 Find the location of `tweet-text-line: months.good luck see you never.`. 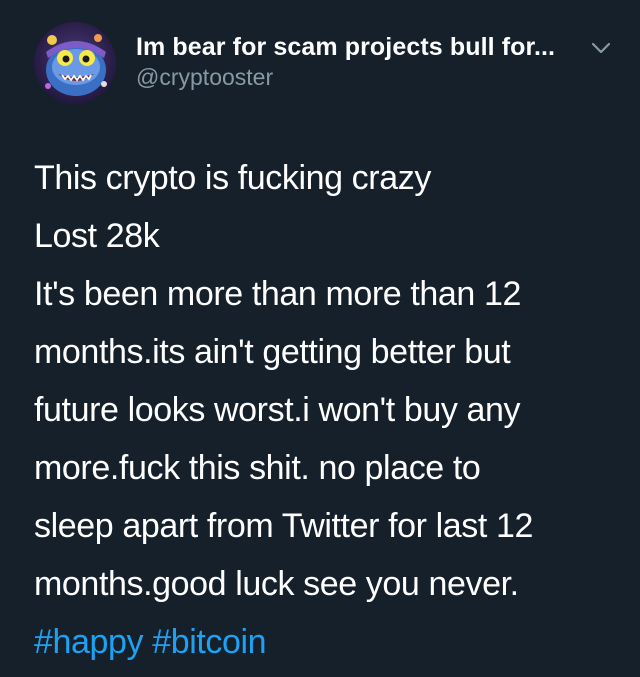

tweet-text-line: months.good luck see you never. is located at coordinates (276, 584).